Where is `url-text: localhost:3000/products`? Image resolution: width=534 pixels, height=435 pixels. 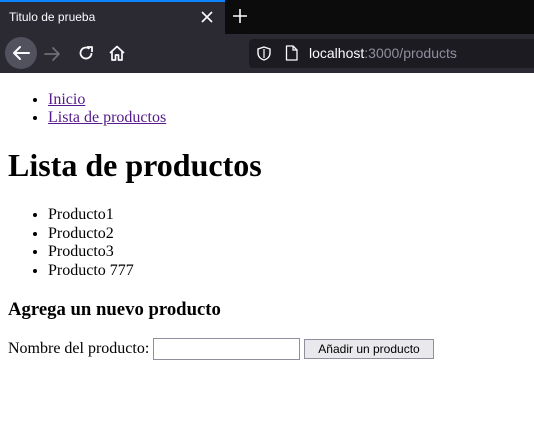 url-text: localhost:3000/products is located at coordinates (383, 53).